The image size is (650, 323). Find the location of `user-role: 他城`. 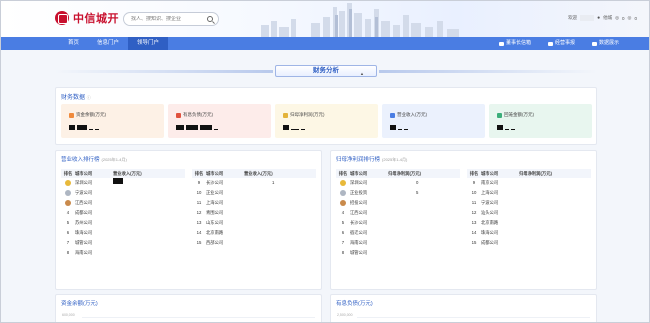

user-role: 他城 is located at coordinates (607, 18).